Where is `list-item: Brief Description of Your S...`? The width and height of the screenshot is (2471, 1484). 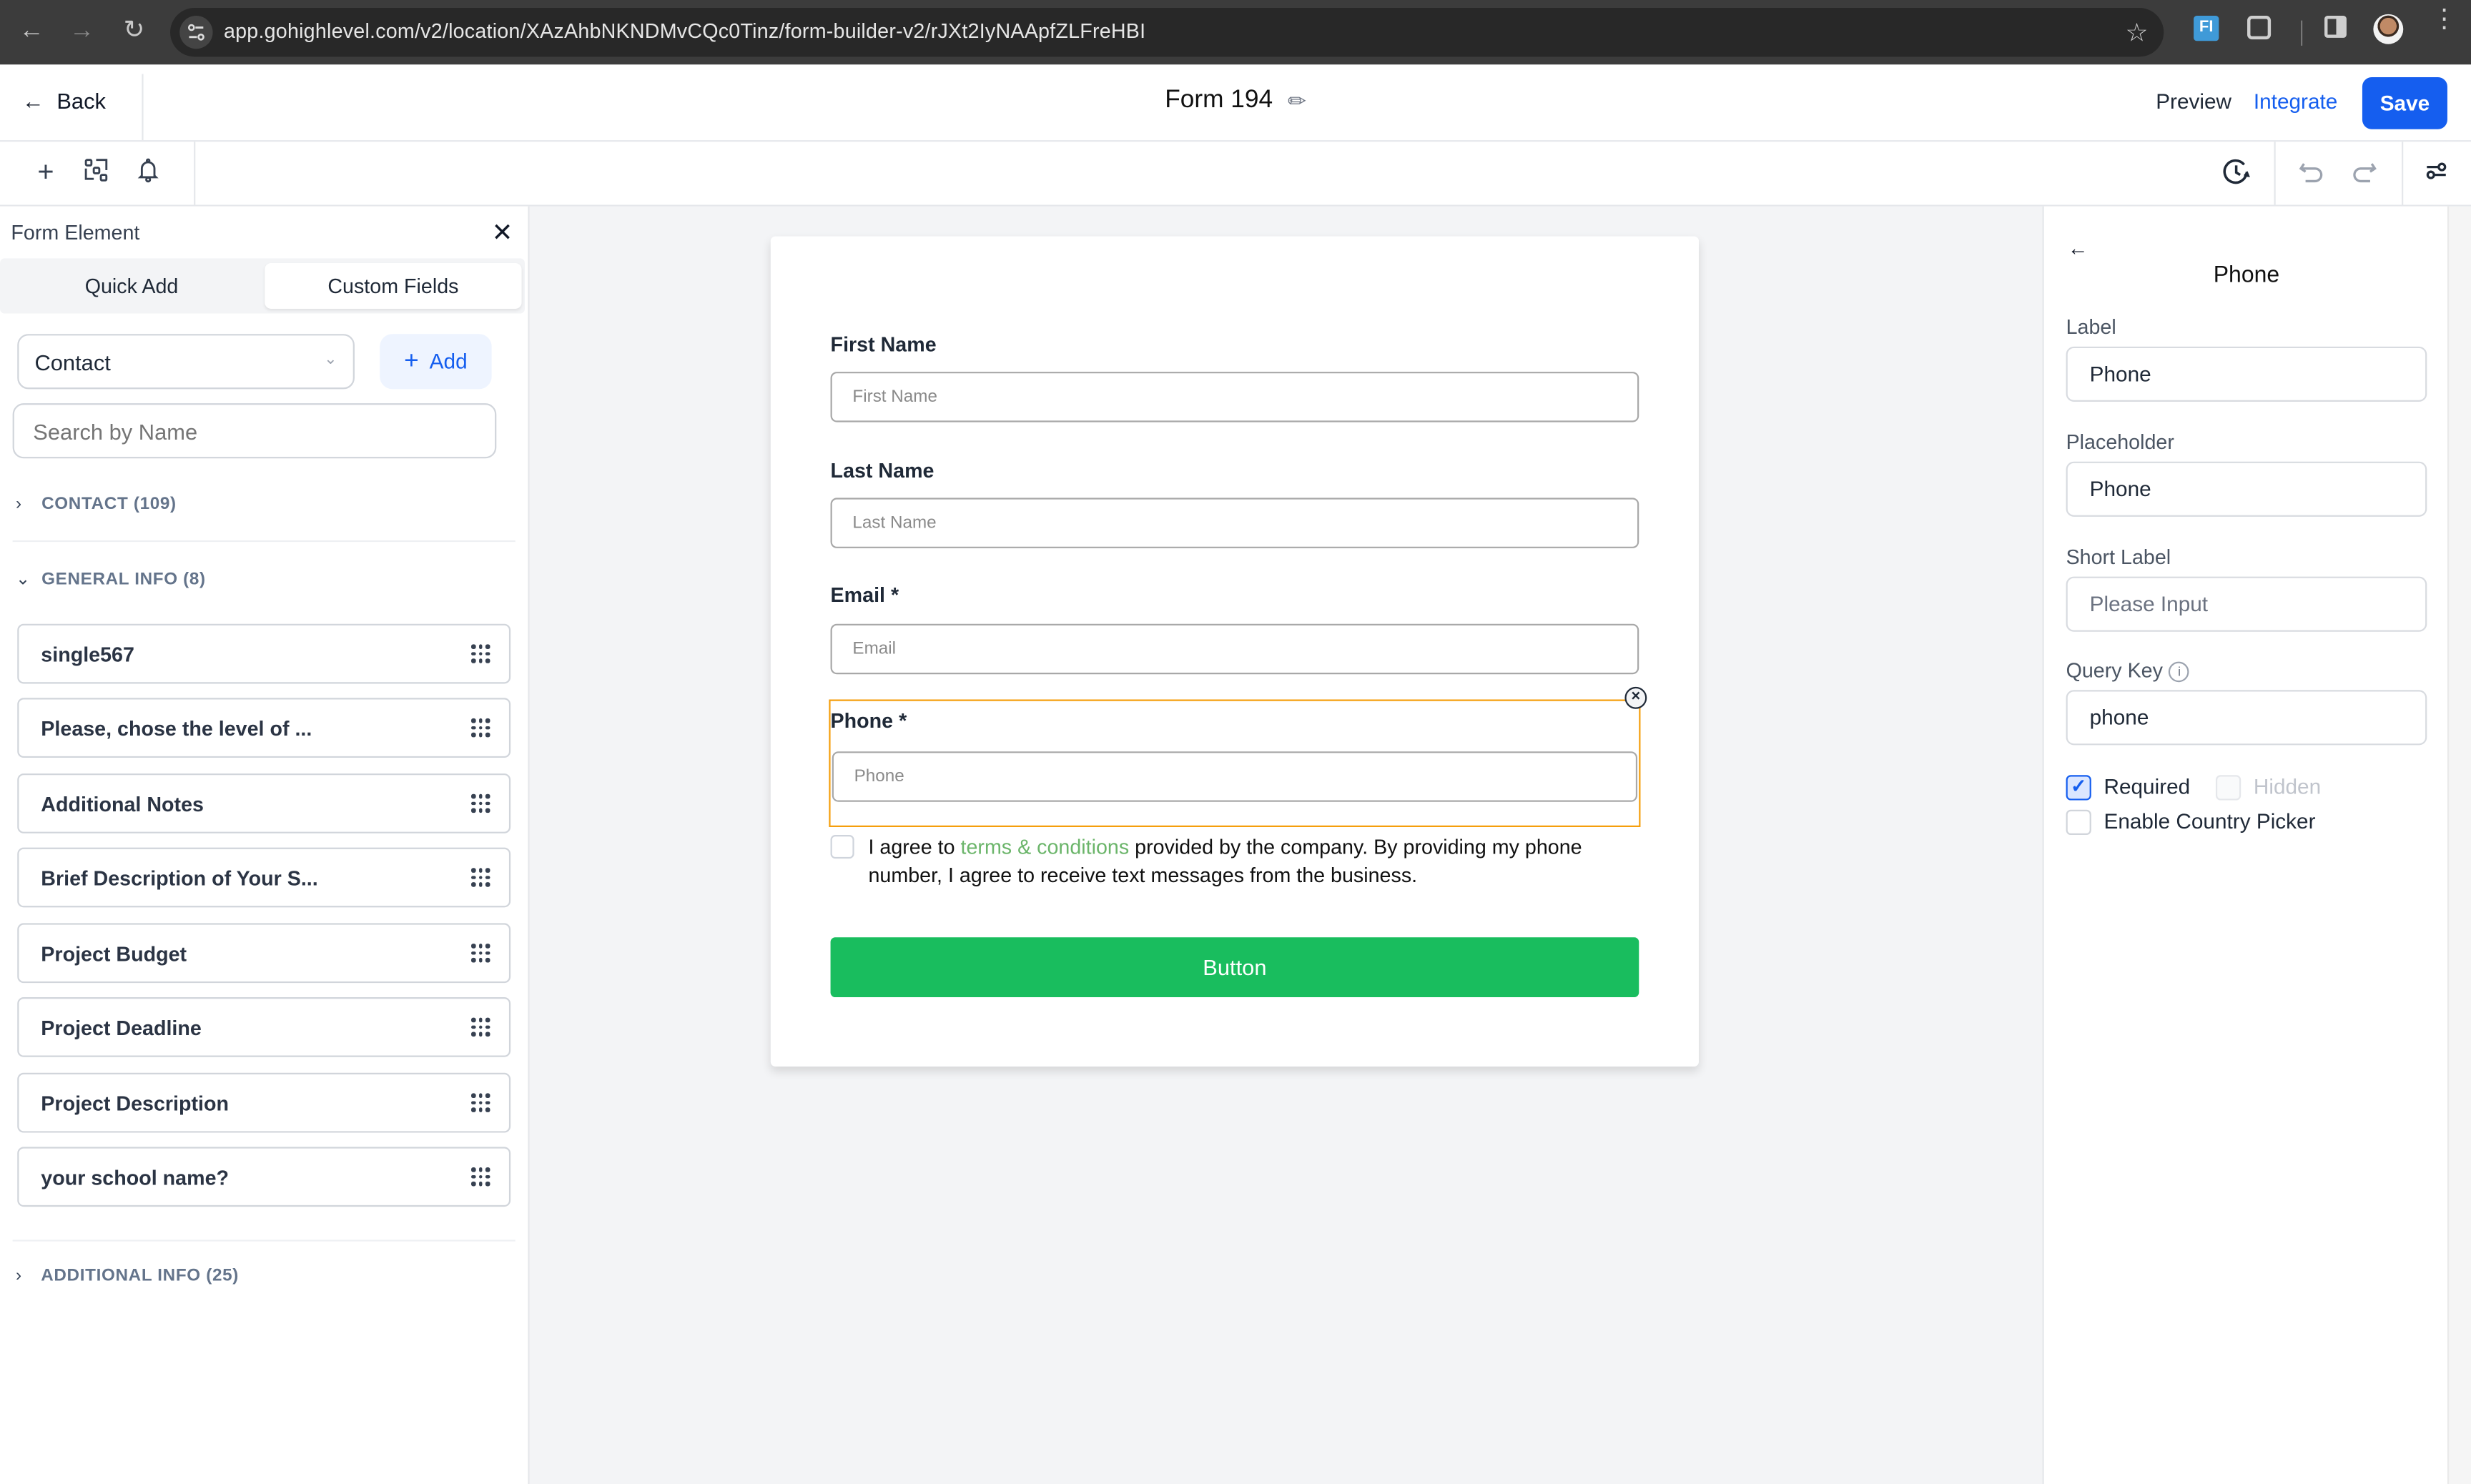 list-item: Brief Description of Your S... is located at coordinates (264, 877).